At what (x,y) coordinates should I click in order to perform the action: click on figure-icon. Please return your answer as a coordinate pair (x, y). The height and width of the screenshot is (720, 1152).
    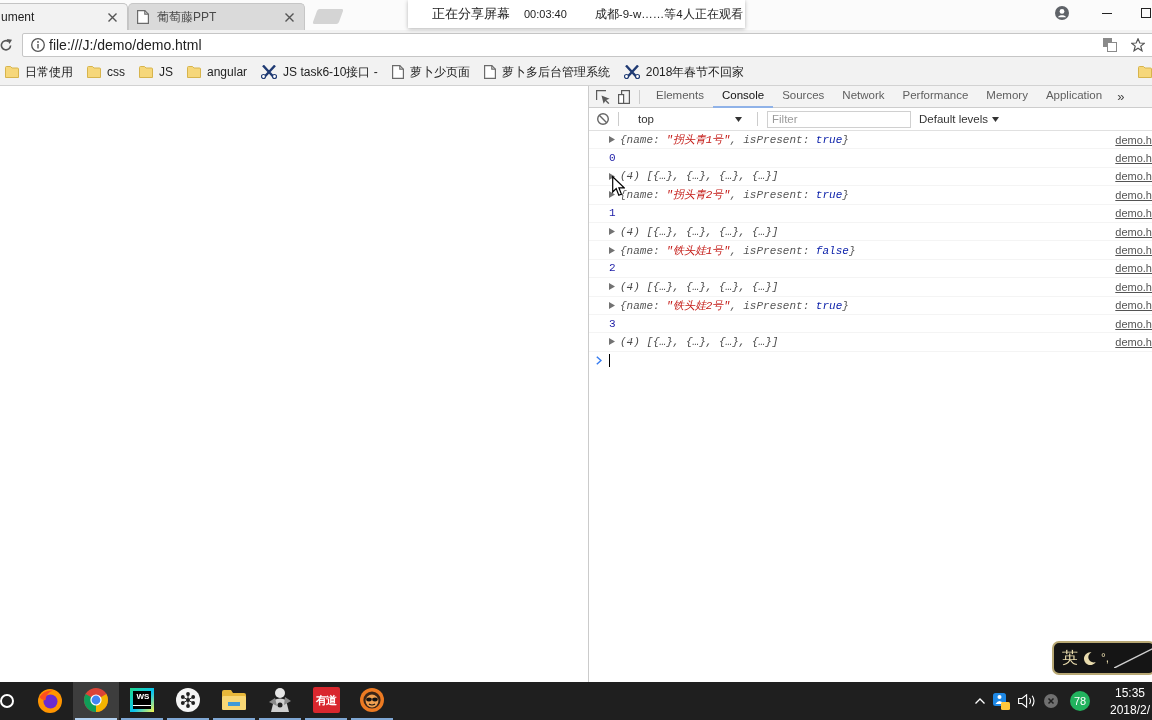
    Looking at the image, I should click on (280, 700).